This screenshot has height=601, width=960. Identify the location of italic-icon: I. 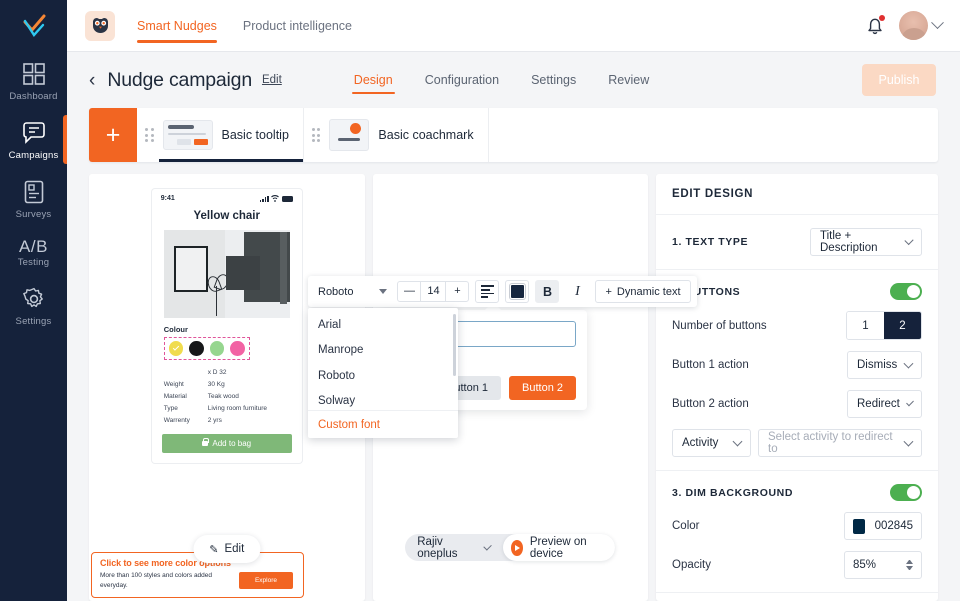
(577, 291).